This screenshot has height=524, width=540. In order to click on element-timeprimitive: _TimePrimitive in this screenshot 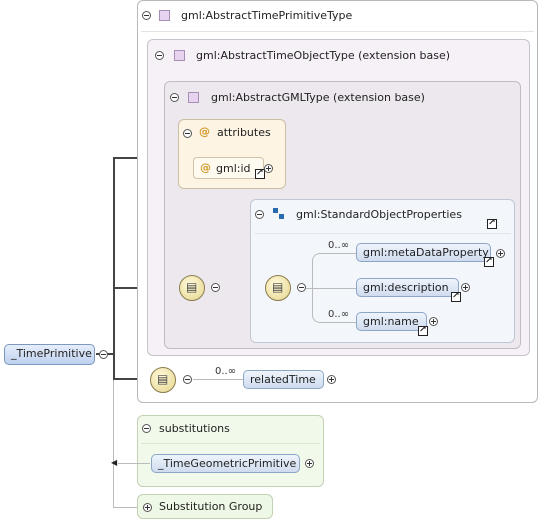, I will do `click(49, 354)`.